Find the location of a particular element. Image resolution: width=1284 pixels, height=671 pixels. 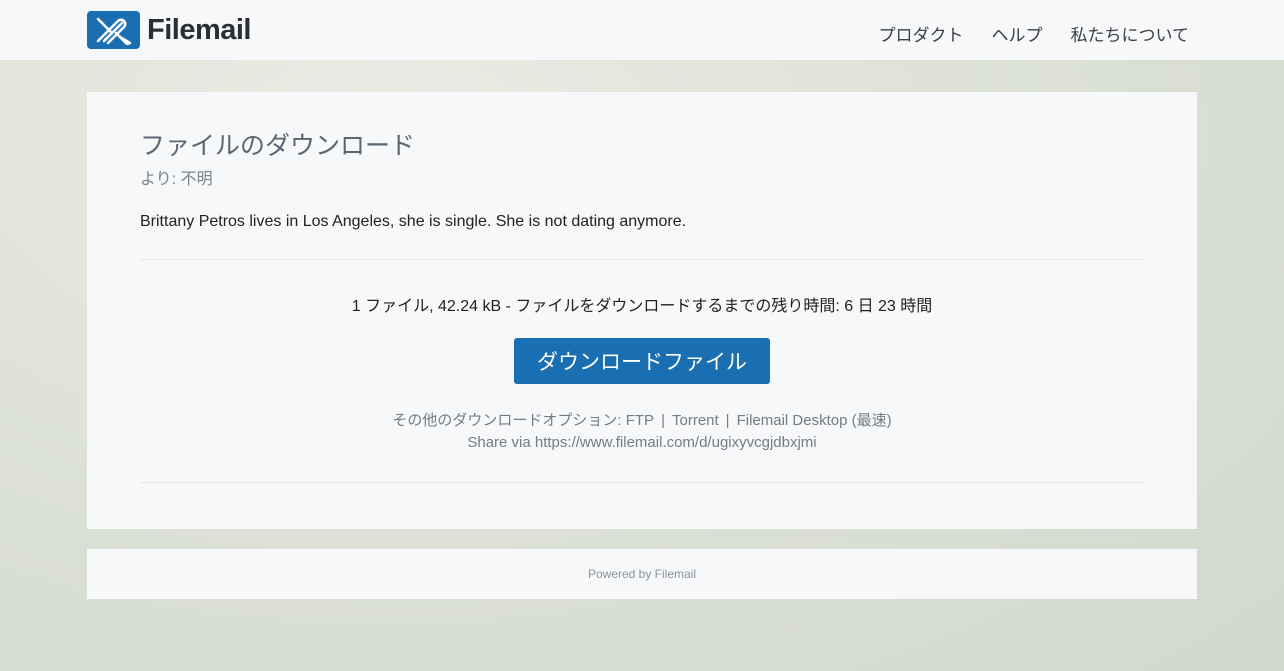

footer: Powered by Filemail is located at coordinates (642, 574).